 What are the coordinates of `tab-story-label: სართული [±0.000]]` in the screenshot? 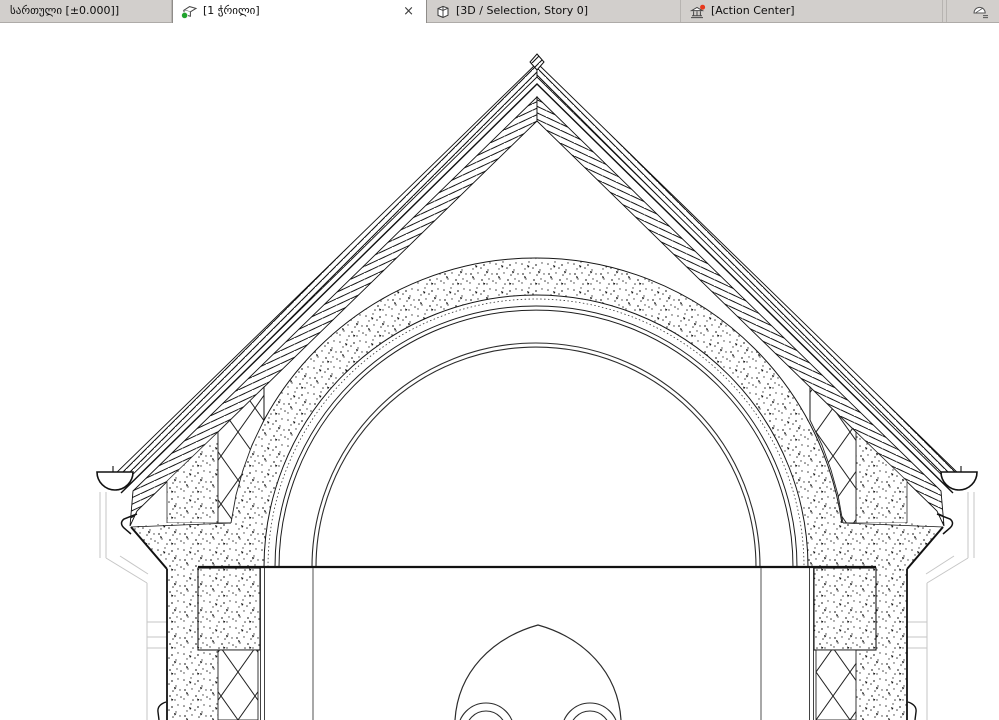 It's located at (65, 10).